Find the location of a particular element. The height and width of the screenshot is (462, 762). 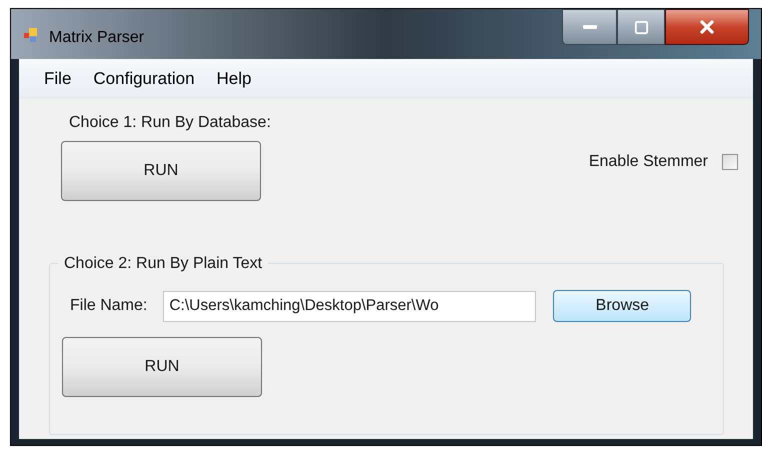

minimize-icon is located at coordinates (589, 27).